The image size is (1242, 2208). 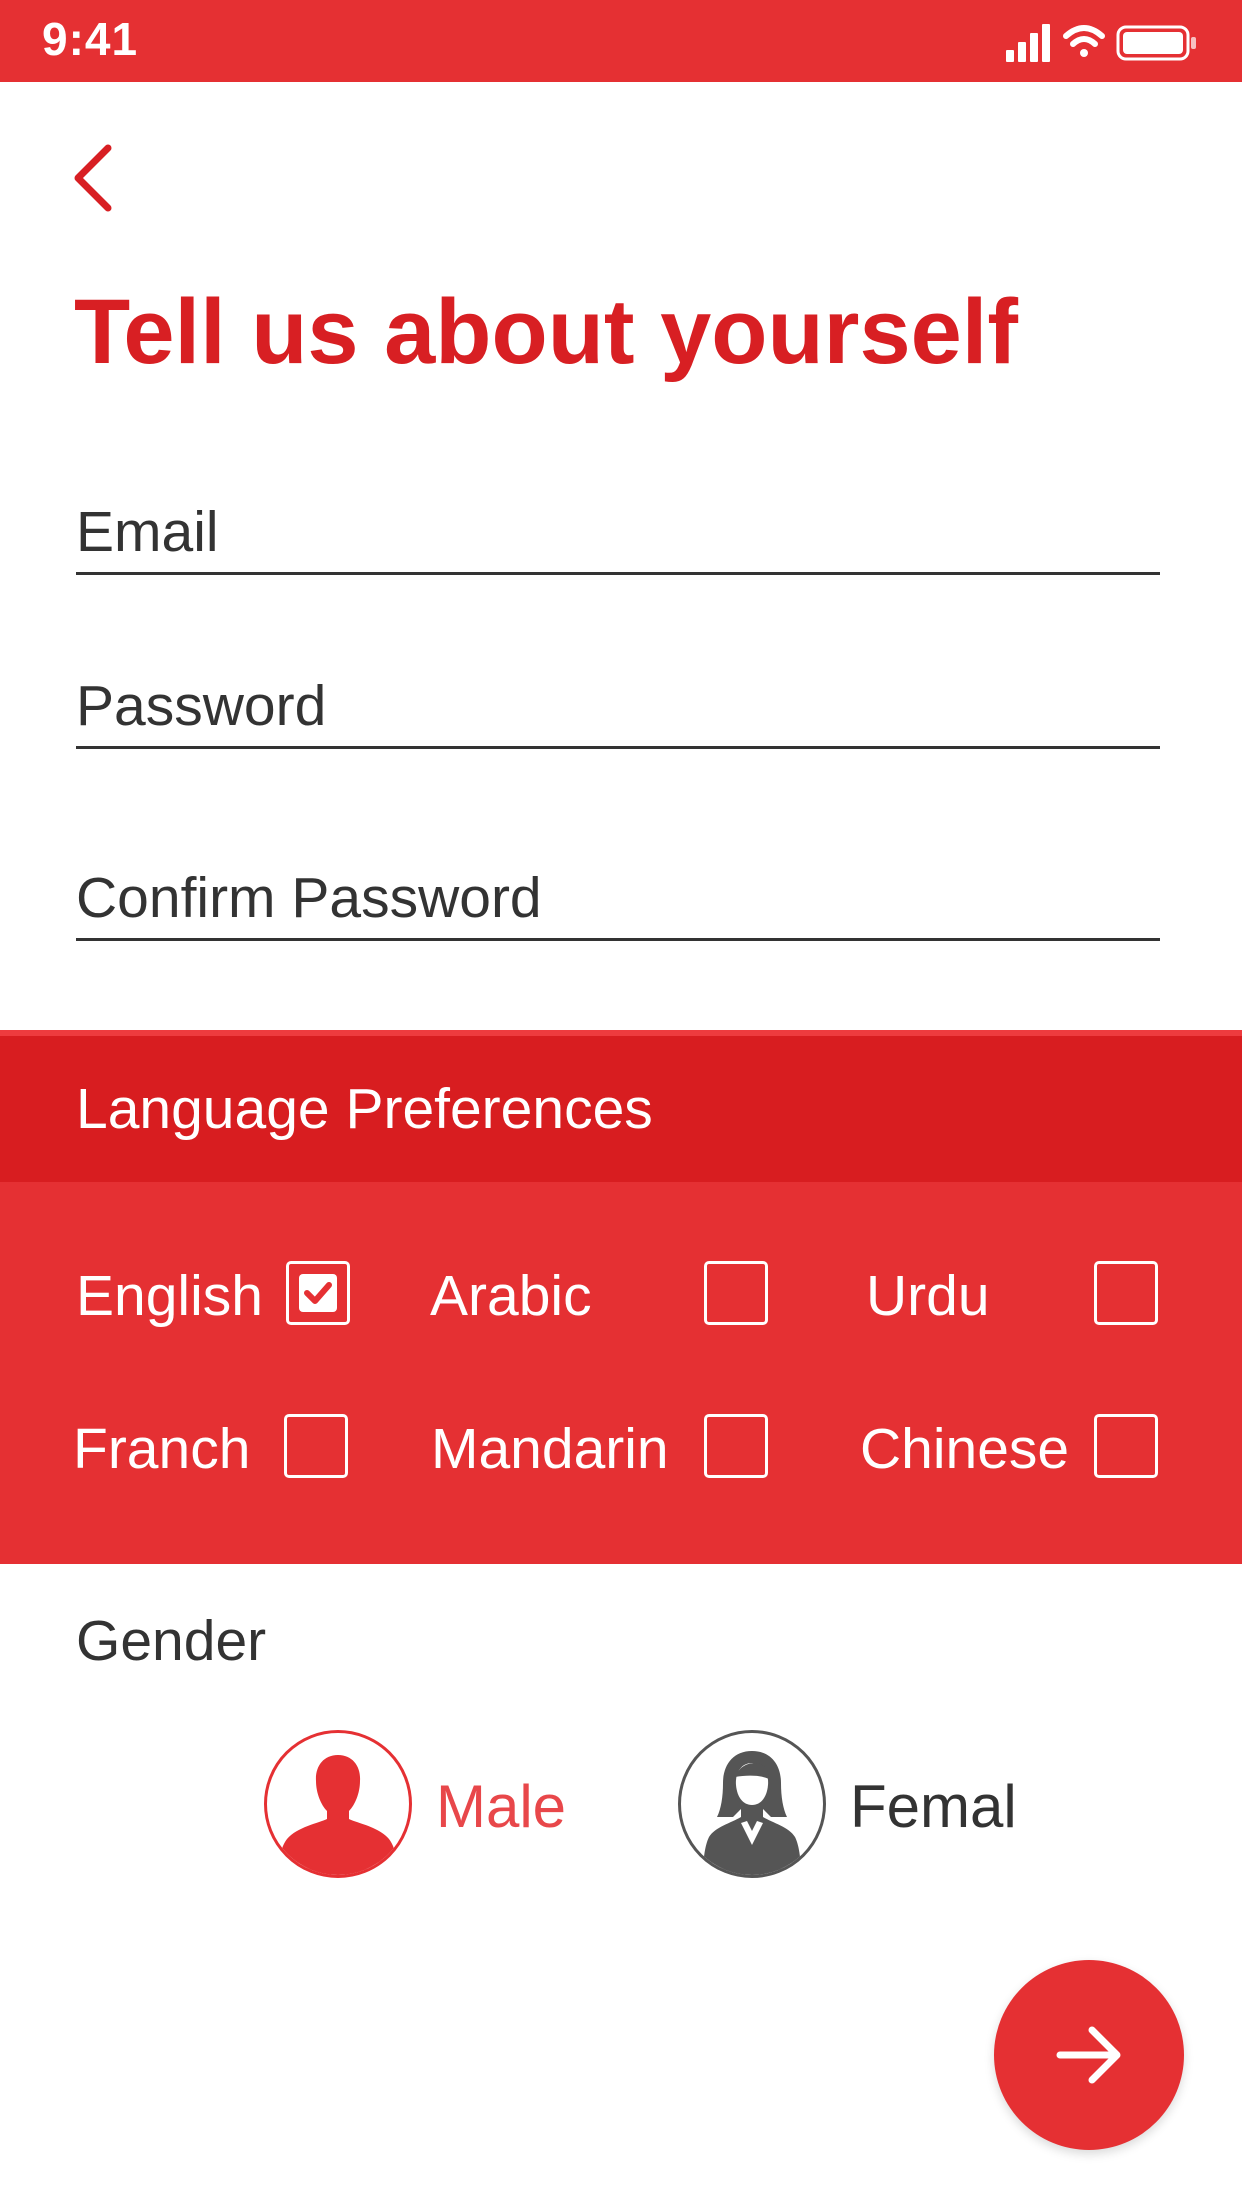 I want to click on back-button, so click(x=94, y=178).